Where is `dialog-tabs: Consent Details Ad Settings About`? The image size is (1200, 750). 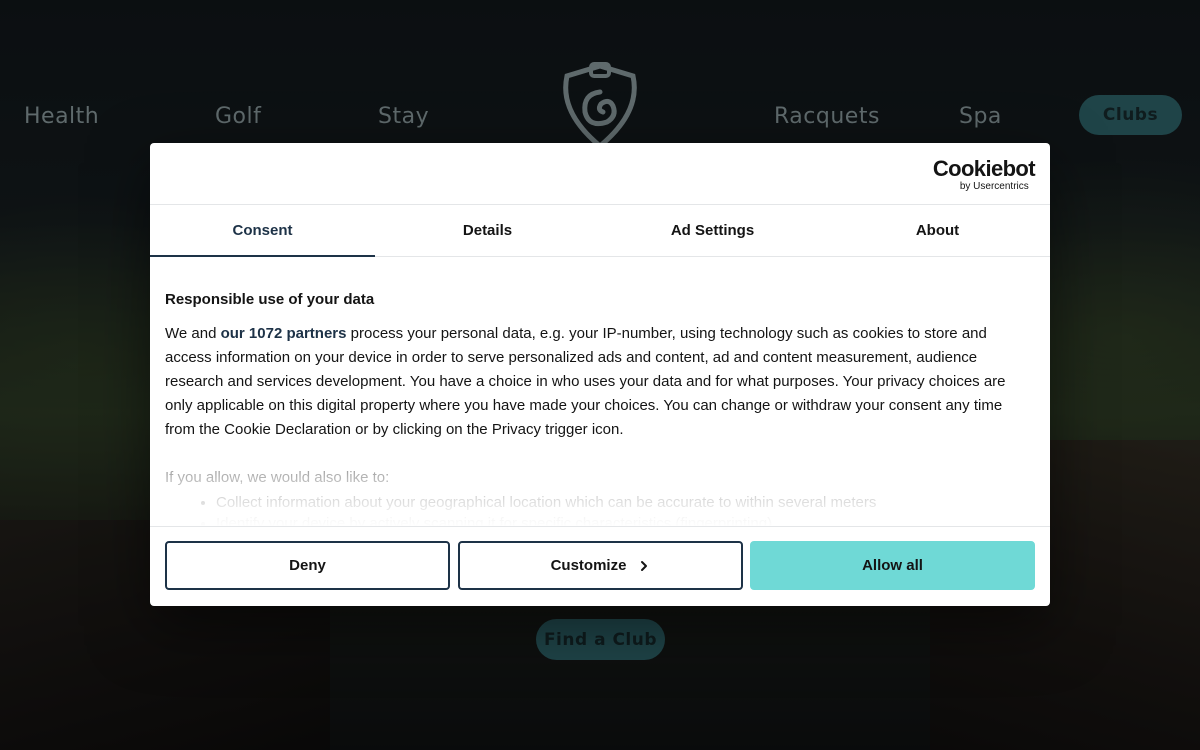
dialog-tabs: Consent Details Ad Settings About is located at coordinates (600, 231).